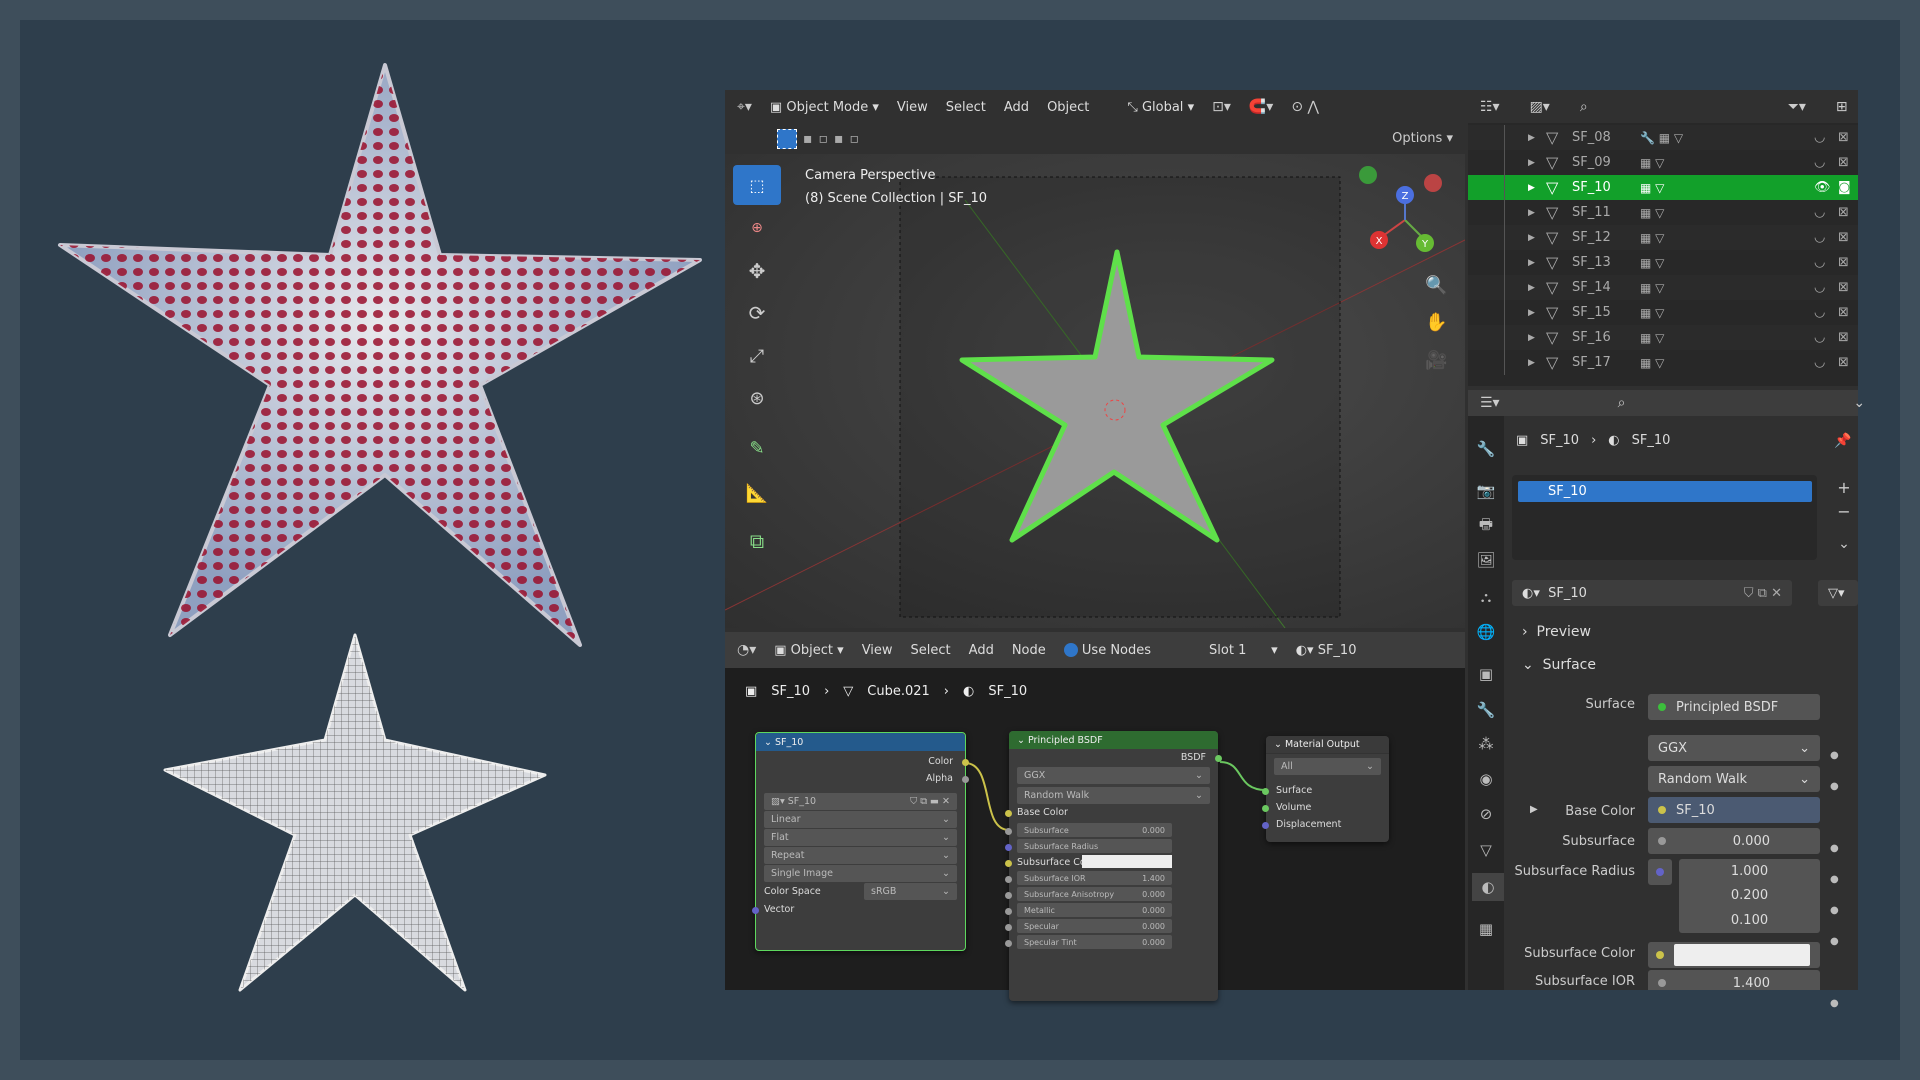 The image size is (1920, 1080). What do you see at coordinates (1842, 107) in the screenshot?
I see `new-collection-icon: ⊞` at bounding box center [1842, 107].